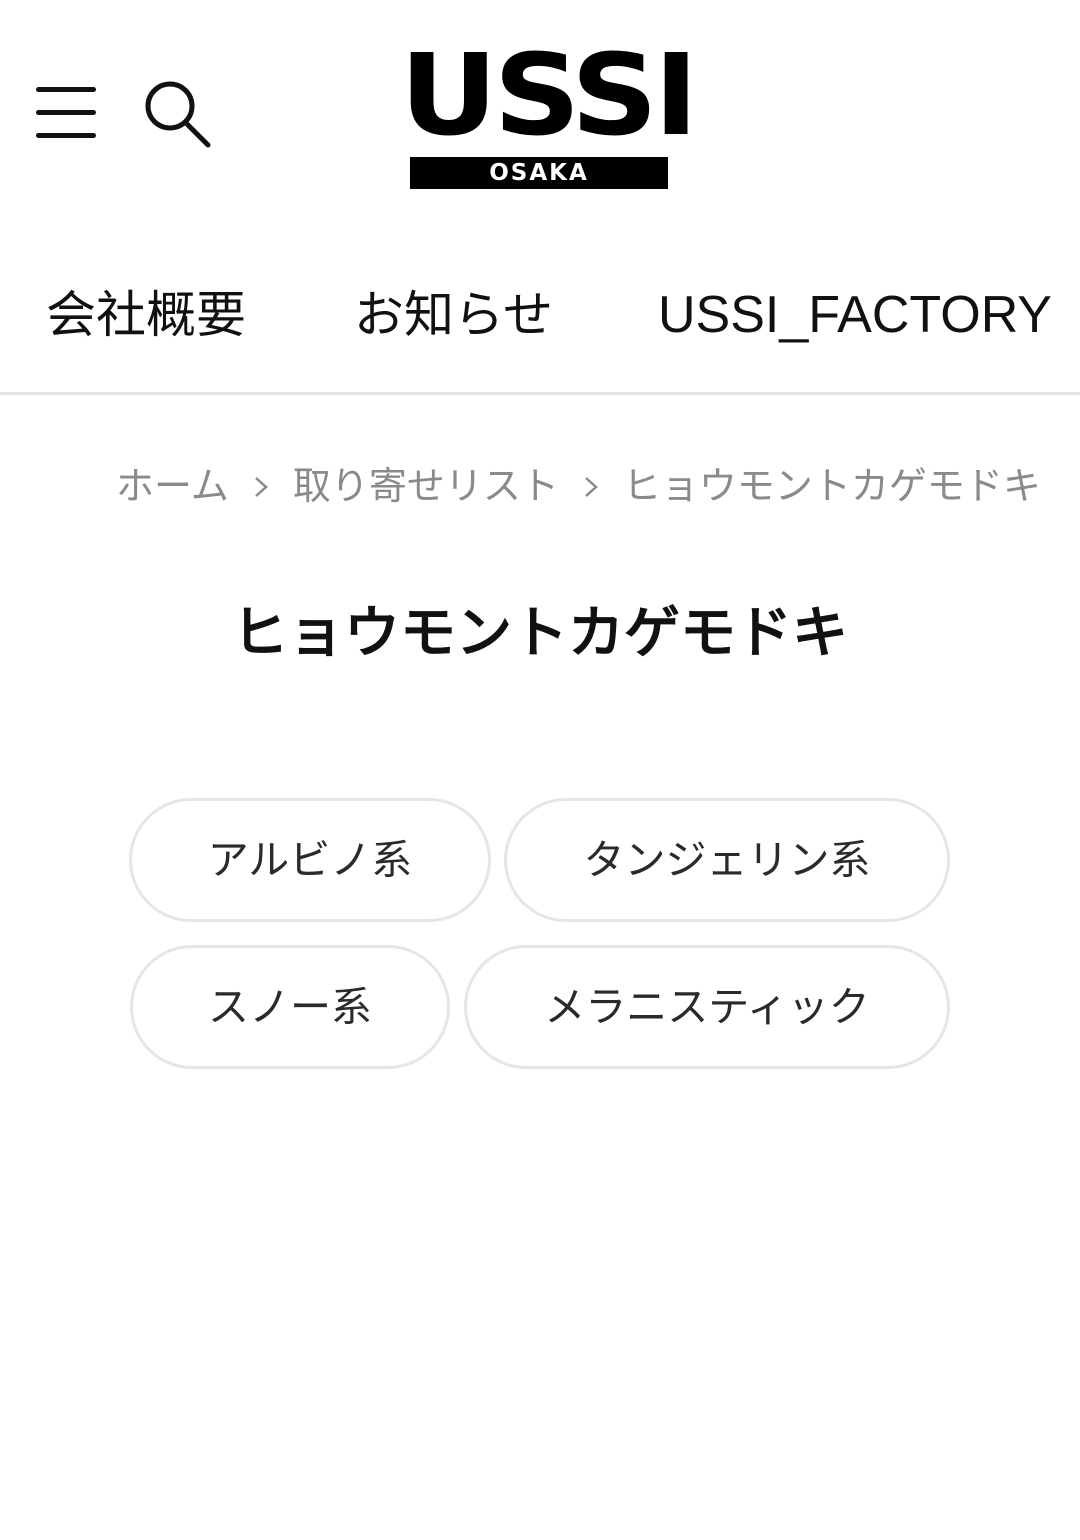  What do you see at coordinates (426, 486) in the screenshot?
I see `breadcrumb-order-list: 取り寄せリスト` at bounding box center [426, 486].